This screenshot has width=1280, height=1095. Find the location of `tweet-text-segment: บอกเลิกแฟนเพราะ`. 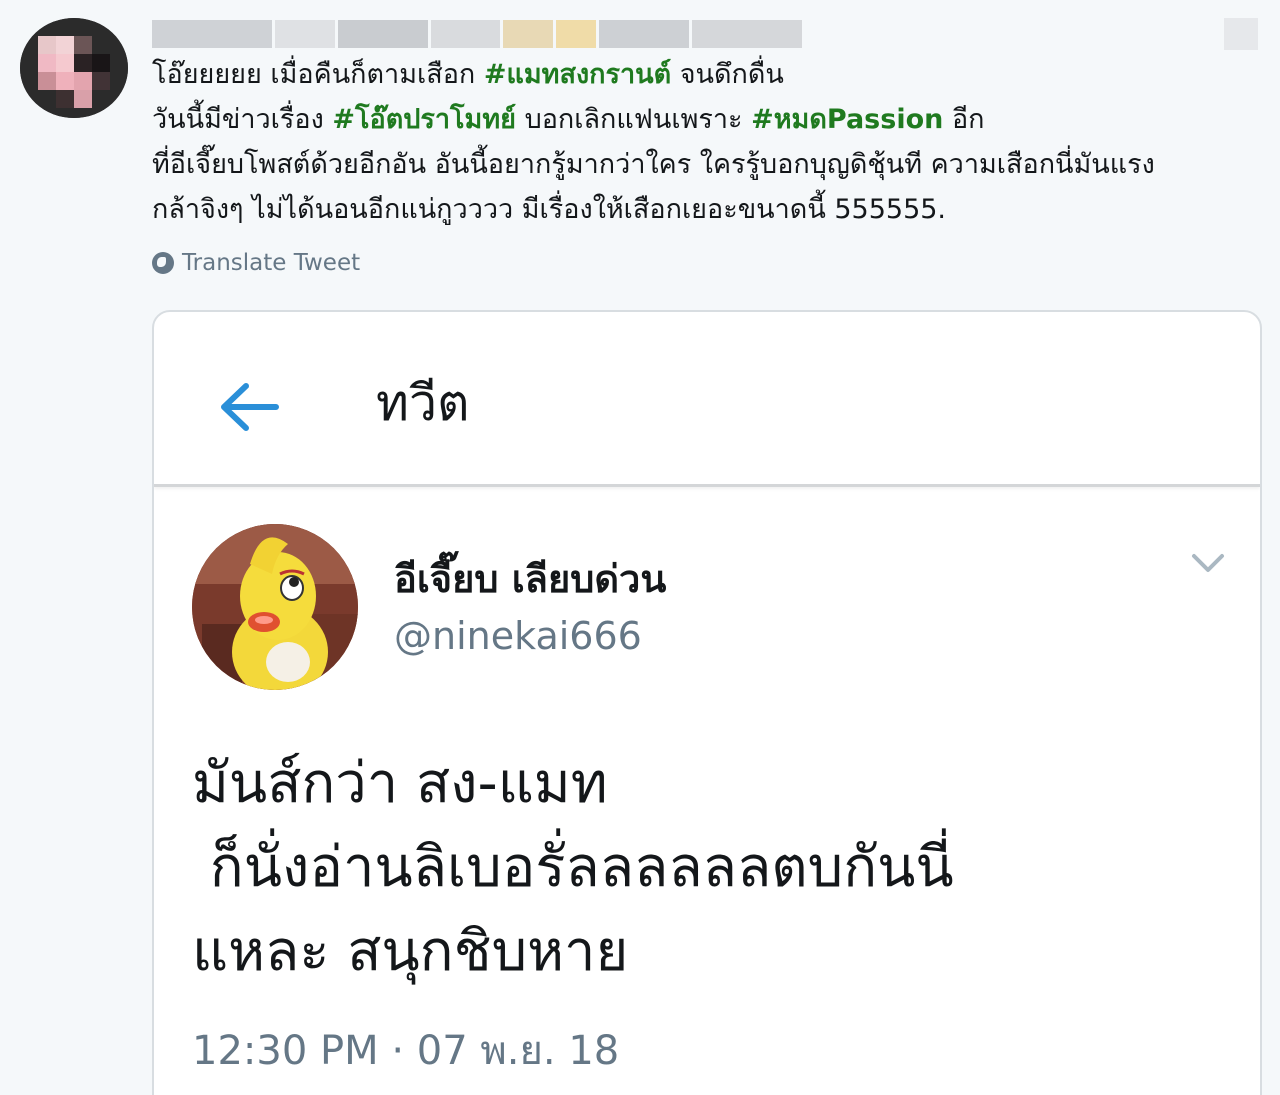

tweet-text-segment: บอกเลิกแฟนเพราะ is located at coordinates (633, 119).